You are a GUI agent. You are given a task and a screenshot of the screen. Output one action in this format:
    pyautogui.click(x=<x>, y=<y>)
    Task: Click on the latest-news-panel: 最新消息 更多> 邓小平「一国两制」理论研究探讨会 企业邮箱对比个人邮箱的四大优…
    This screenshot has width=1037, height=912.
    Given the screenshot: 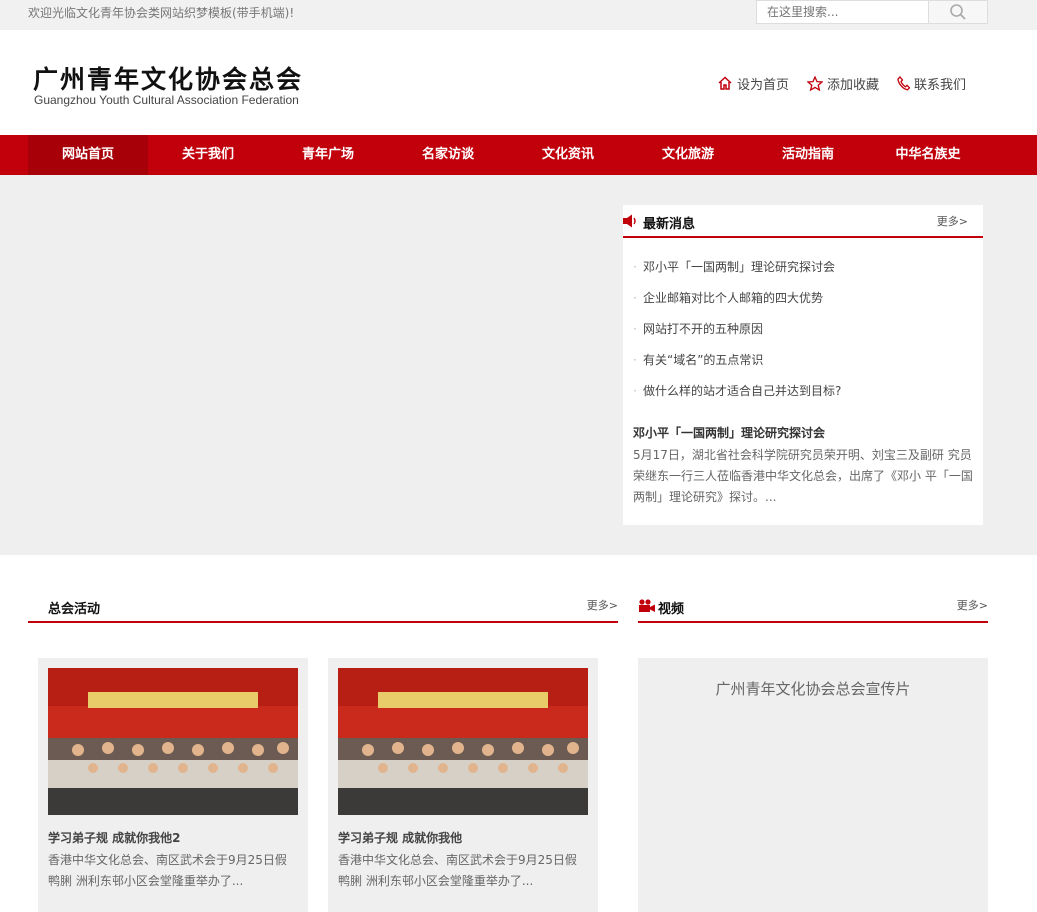 What is the action you would take?
    pyautogui.click(x=803, y=365)
    